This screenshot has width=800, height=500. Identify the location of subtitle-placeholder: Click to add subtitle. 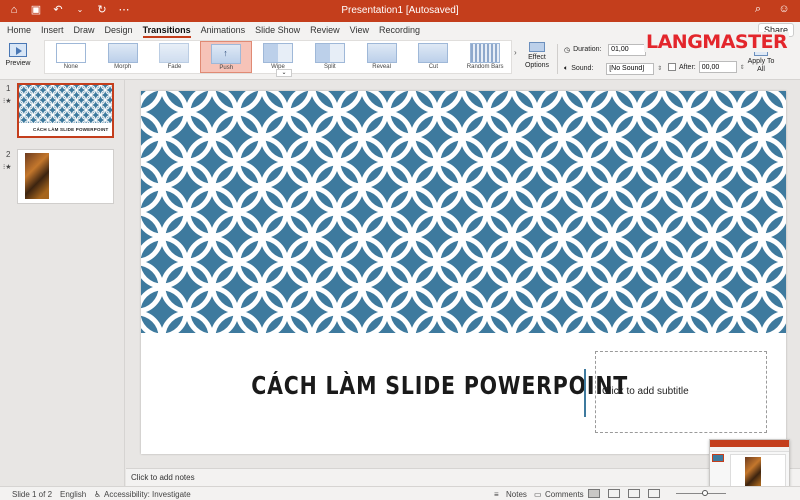
(681, 392).